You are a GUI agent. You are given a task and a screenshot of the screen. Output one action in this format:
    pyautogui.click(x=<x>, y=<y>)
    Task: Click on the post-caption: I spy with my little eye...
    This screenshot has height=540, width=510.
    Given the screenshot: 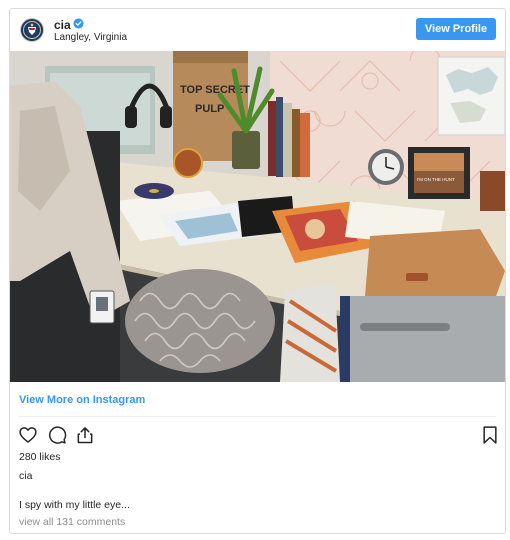 What is the action you would take?
    pyautogui.click(x=74, y=505)
    